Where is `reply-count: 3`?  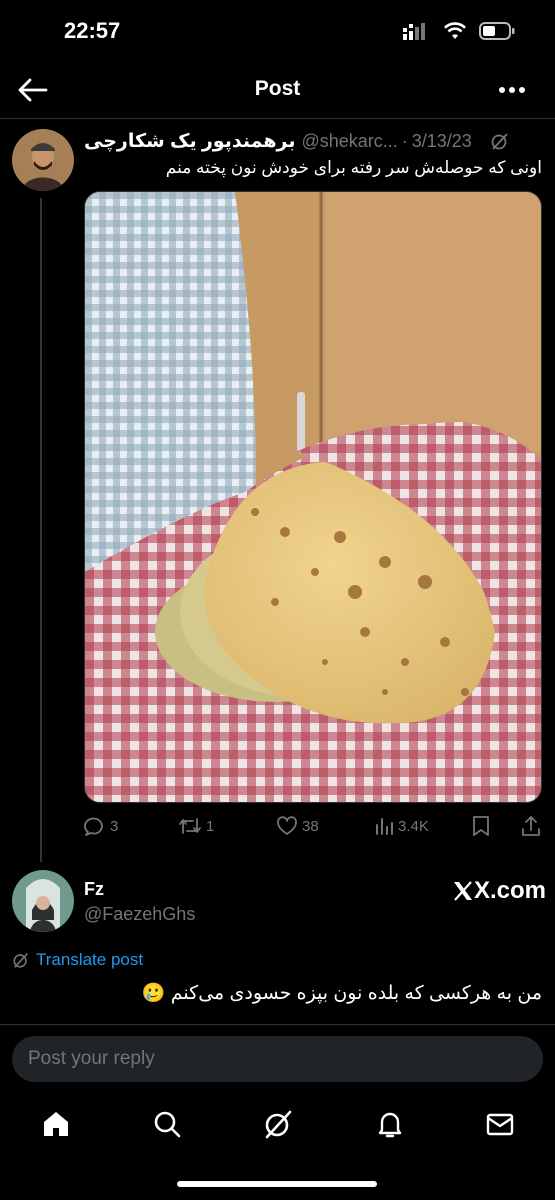
reply-count: 3 is located at coordinates (114, 826).